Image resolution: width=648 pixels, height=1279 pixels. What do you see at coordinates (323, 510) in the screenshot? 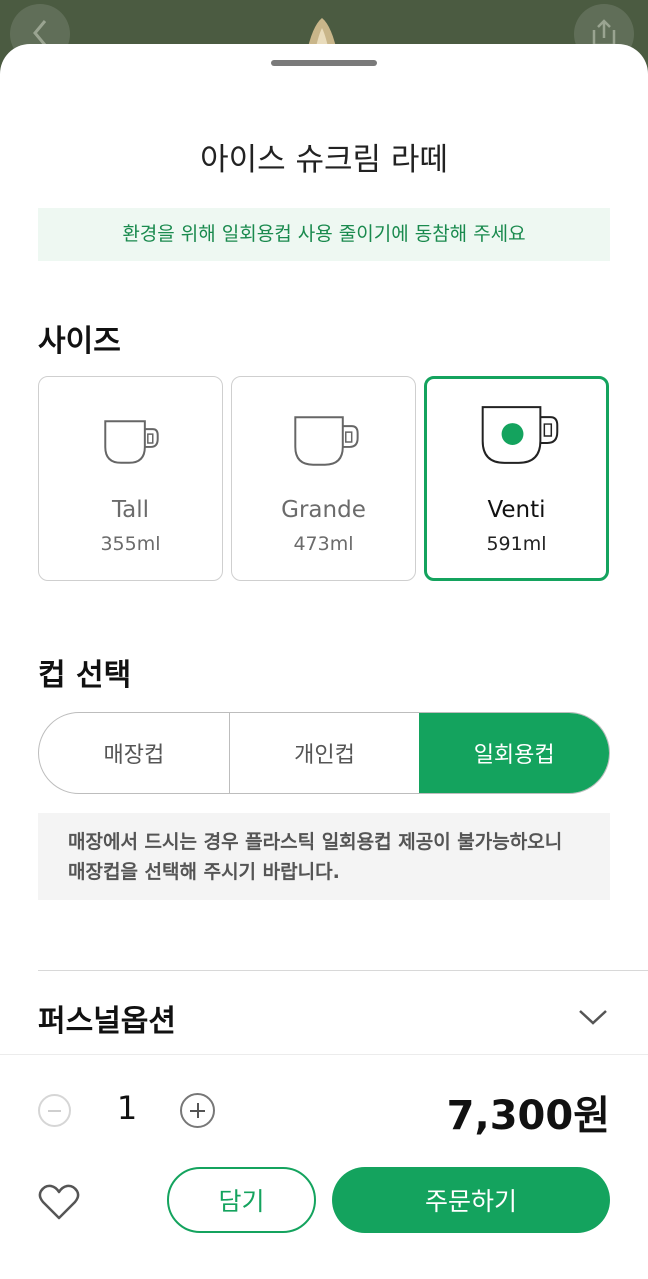
I see `size-name: Grande` at bounding box center [323, 510].